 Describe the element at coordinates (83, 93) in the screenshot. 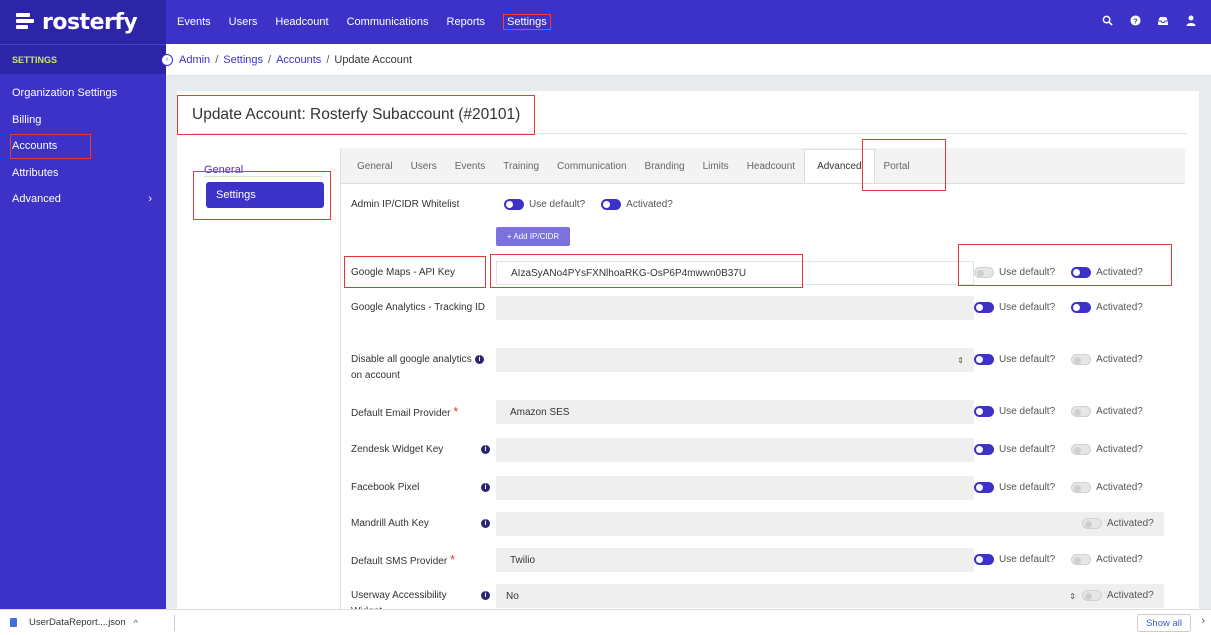

I see `sidebar-item-organization-settings: Organization Settings` at that location.